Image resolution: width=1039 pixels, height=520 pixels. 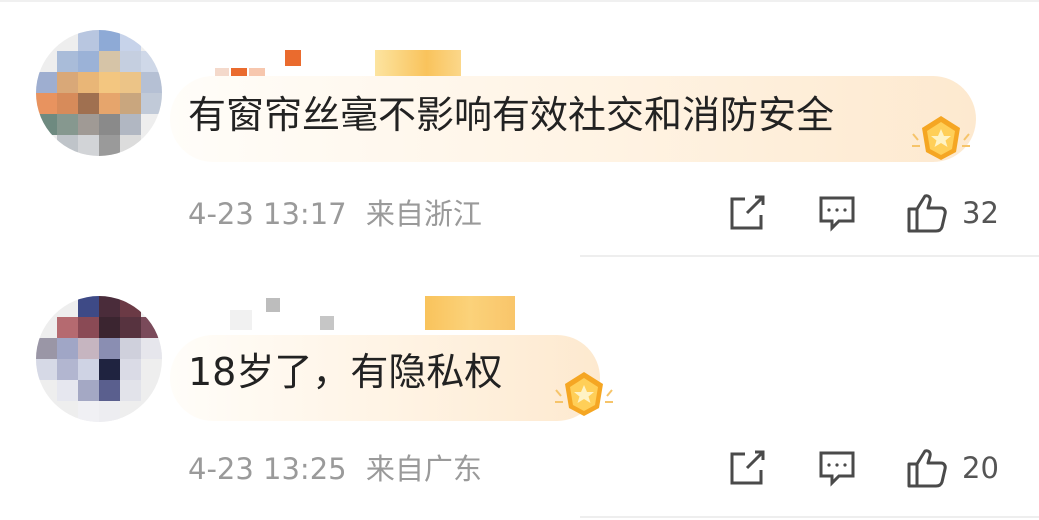 I want to click on comment-meta: 4-23 13:17 来自浙江, so click(x=335, y=214).